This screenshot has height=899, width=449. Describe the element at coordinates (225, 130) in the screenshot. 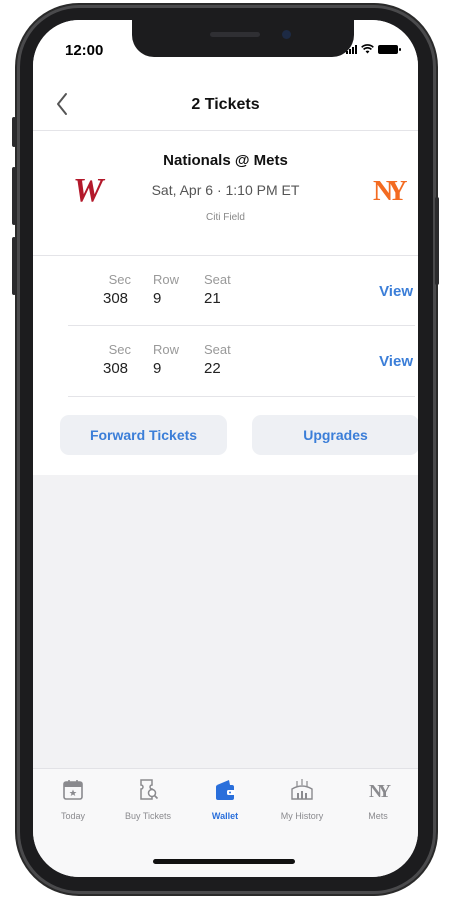

I see `header-divider` at that location.